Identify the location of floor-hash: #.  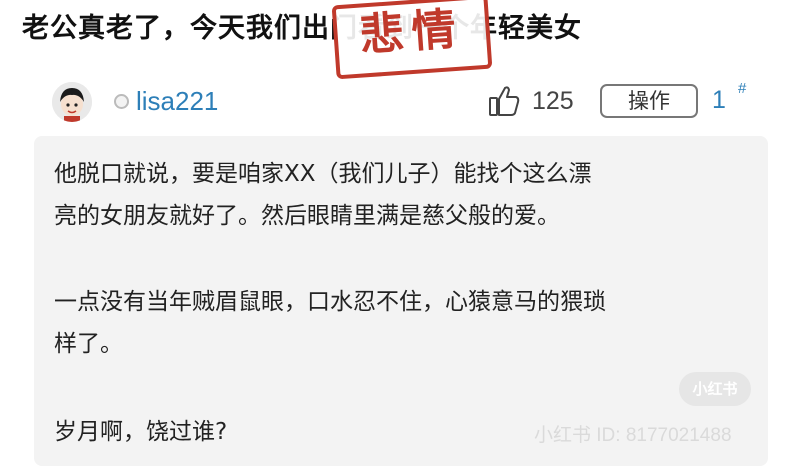
(742, 88).